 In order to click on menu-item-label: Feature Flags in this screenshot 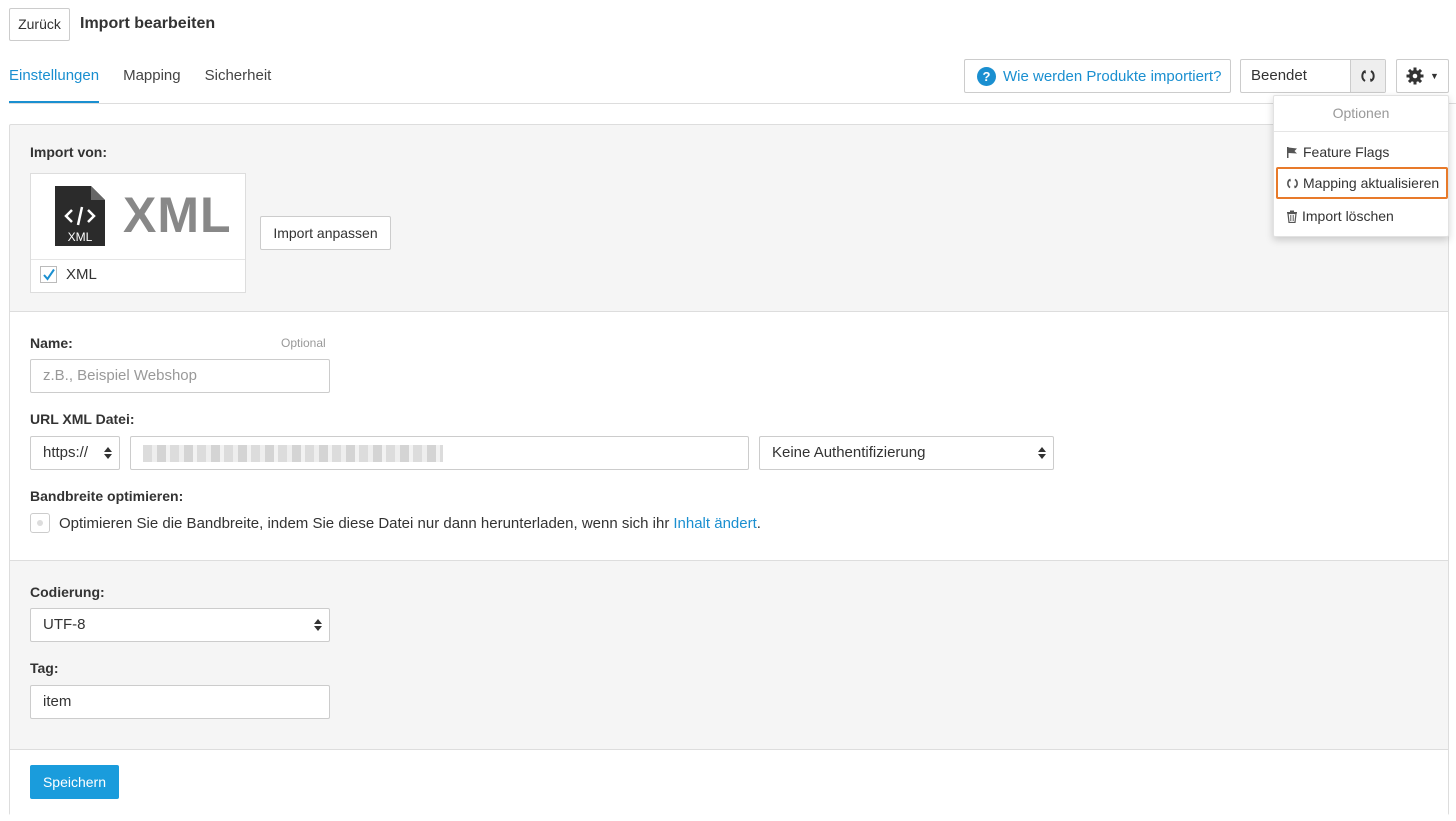, I will do `click(1346, 152)`.